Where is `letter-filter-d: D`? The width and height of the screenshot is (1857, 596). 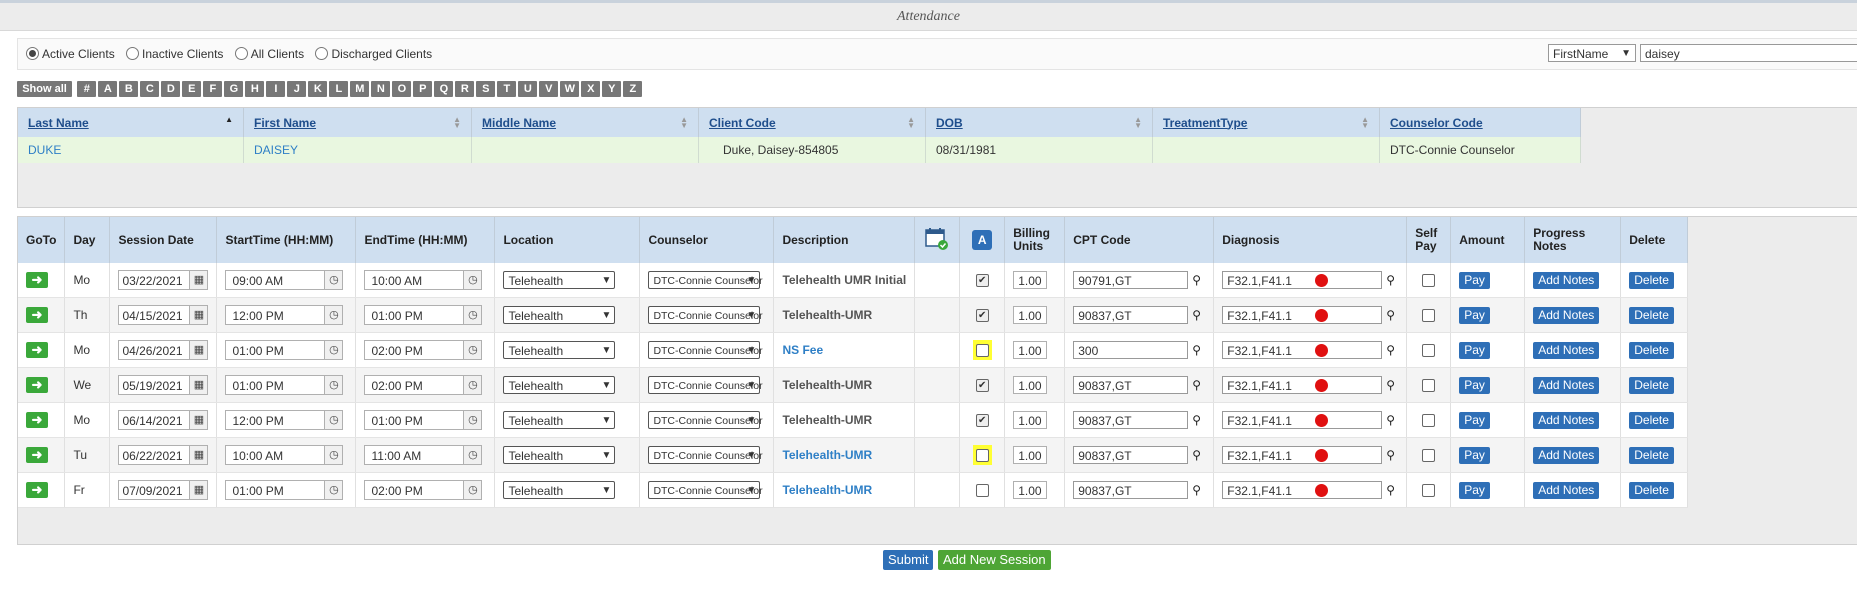
letter-filter-d: D is located at coordinates (171, 89).